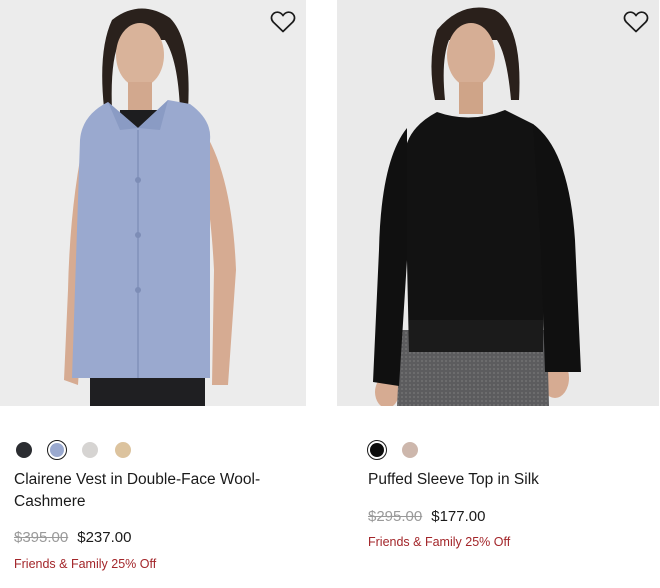 This screenshot has height=588, width=660. I want to click on price-row: $295.00 $177.00, so click(426, 516).